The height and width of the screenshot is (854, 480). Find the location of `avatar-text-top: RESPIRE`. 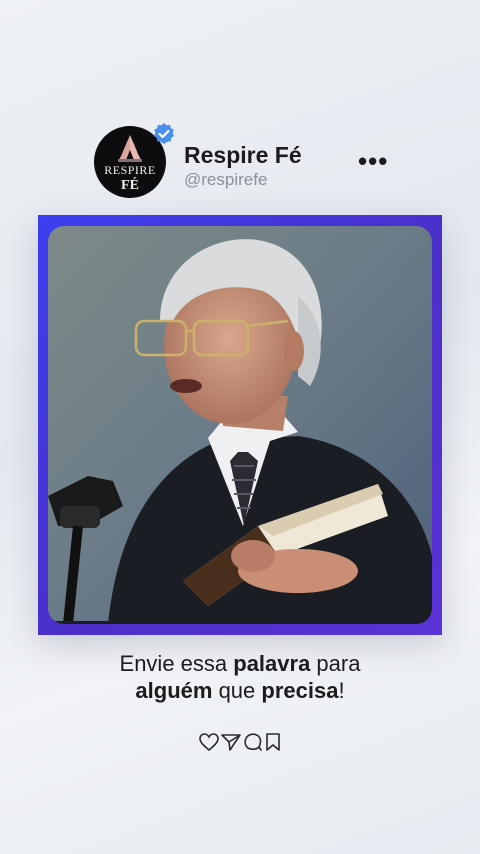

avatar-text-top: RESPIRE is located at coordinates (130, 170).